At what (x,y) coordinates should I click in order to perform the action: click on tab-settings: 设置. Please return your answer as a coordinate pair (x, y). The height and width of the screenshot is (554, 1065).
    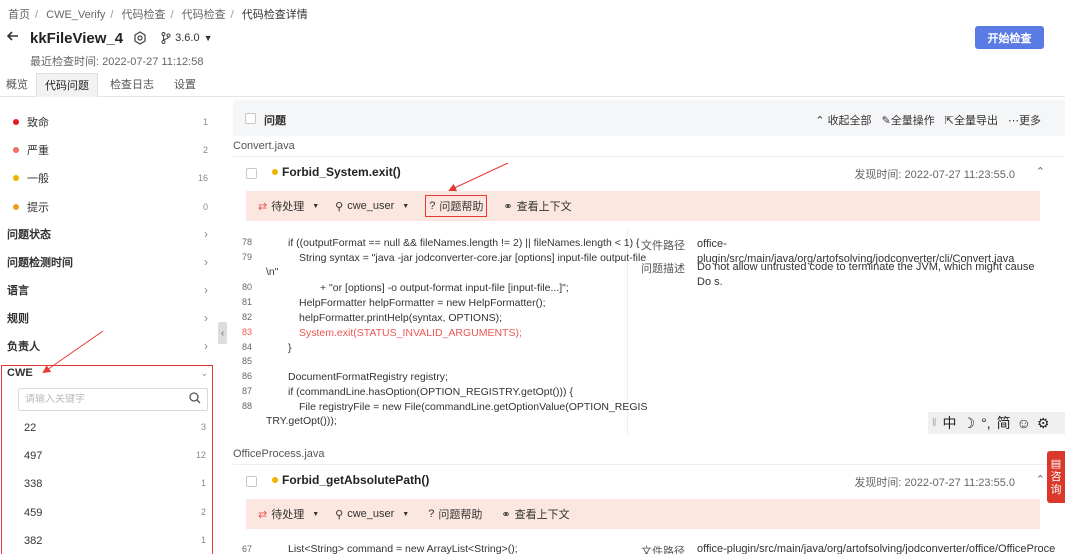
    Looking at the image, I should click on (185, 85).